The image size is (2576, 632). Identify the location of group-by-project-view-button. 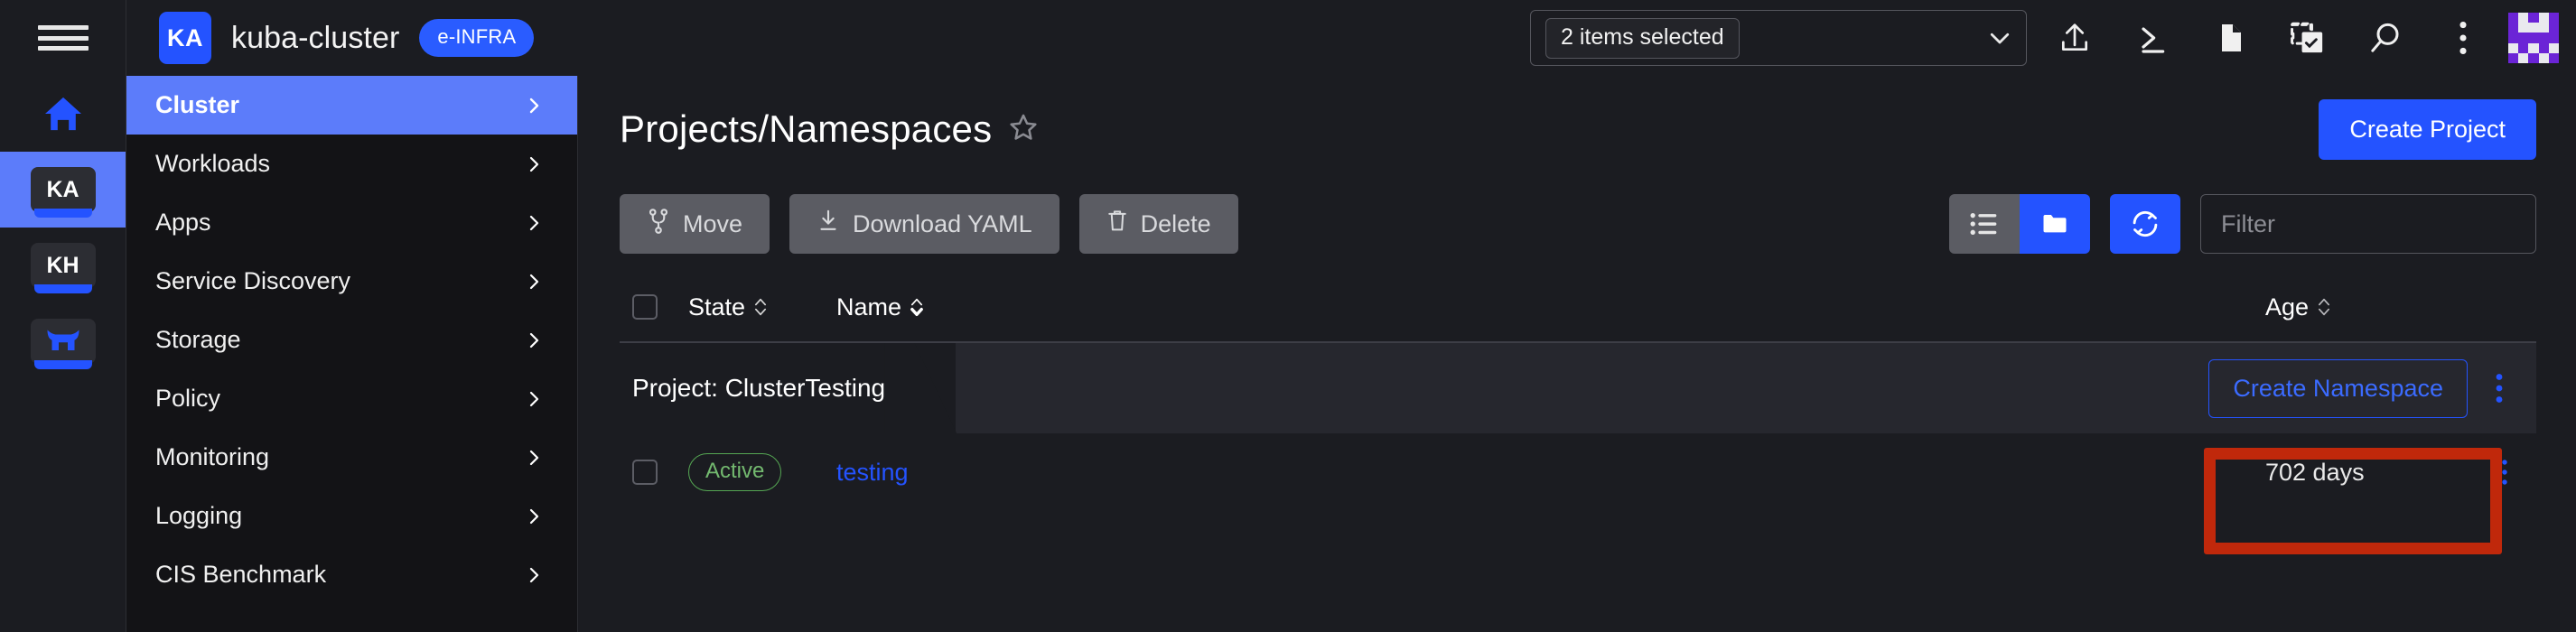
(2055, 224).